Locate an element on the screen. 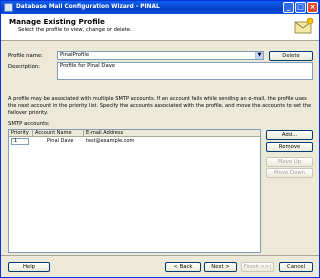 The width and height of the screenshot is (320, 278). description-label: Description: is located at coordinates (24, 67).